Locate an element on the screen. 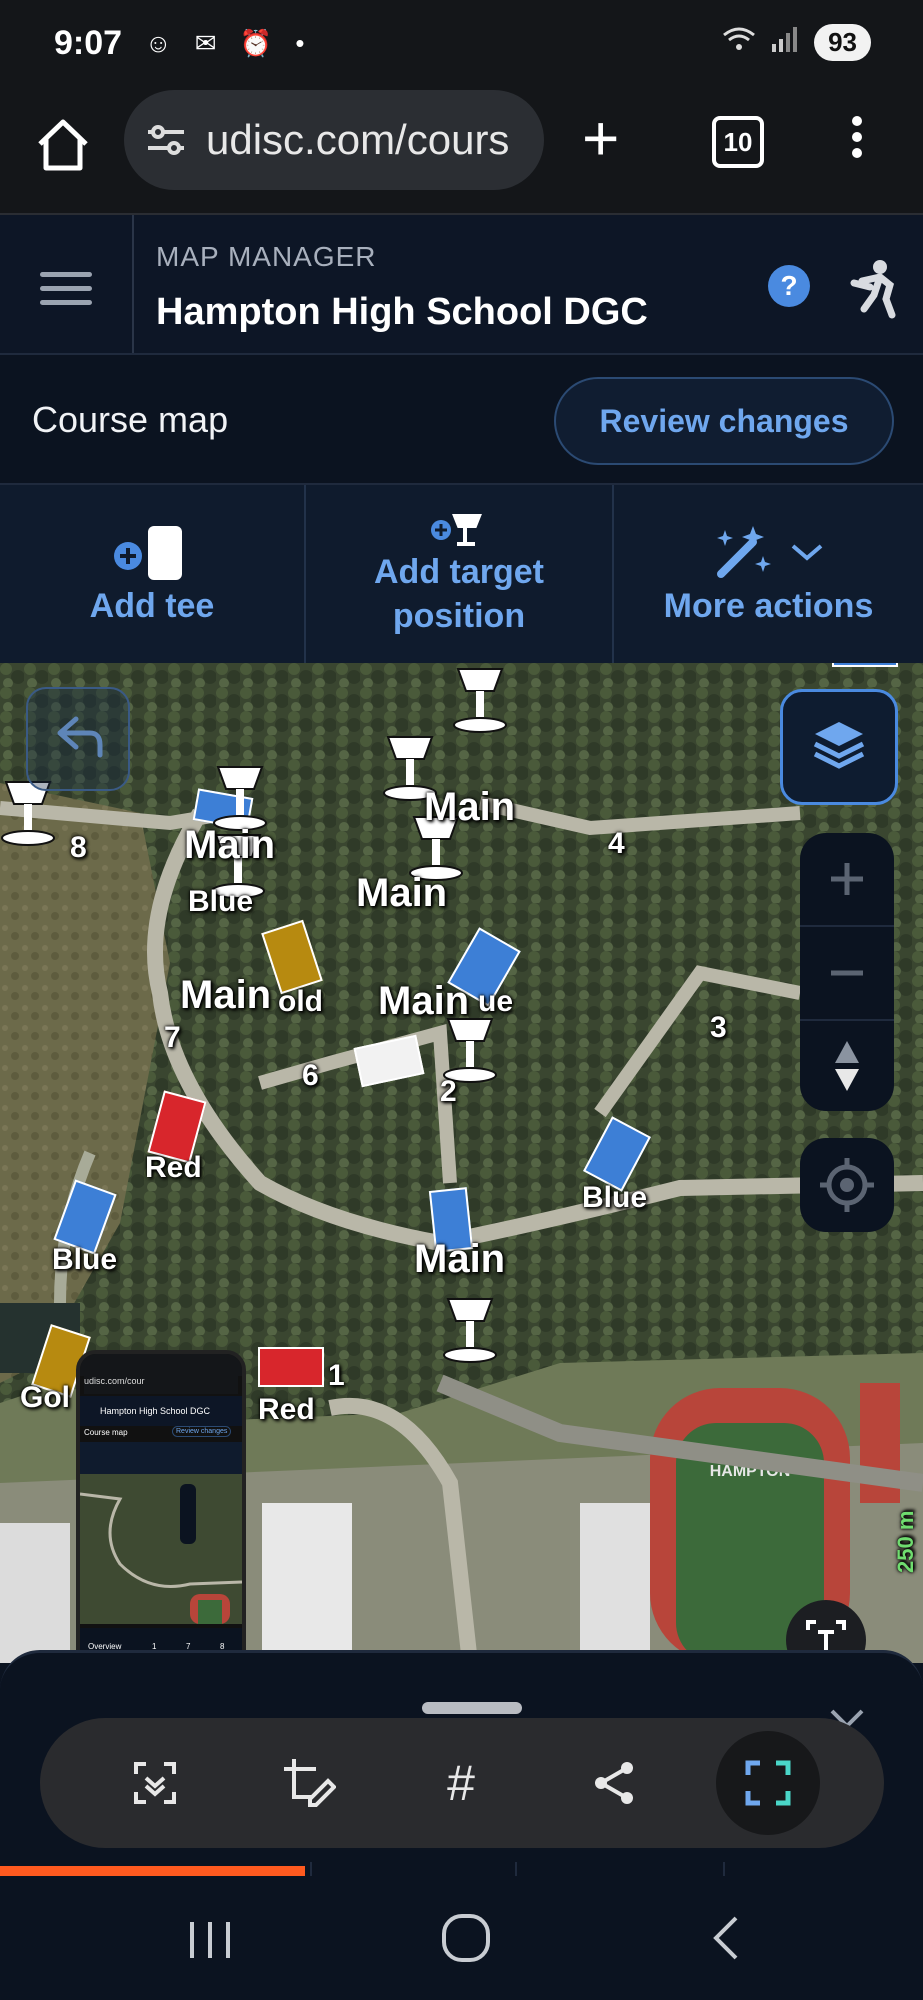  mini-course-map: Course map is located at coordinates (106, 1432).